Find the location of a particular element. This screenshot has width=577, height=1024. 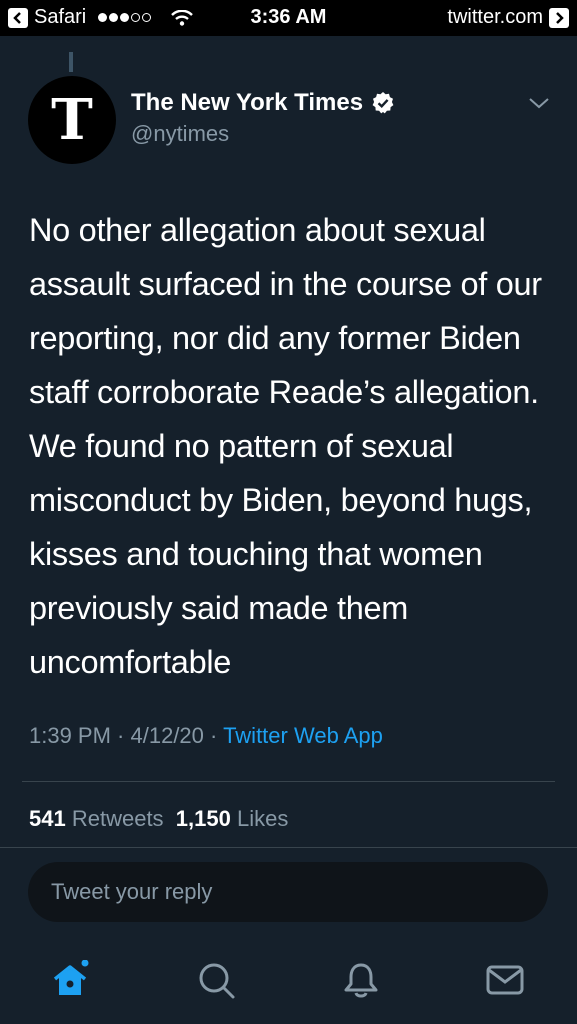

home-icon is located at coordinates (70, 980).